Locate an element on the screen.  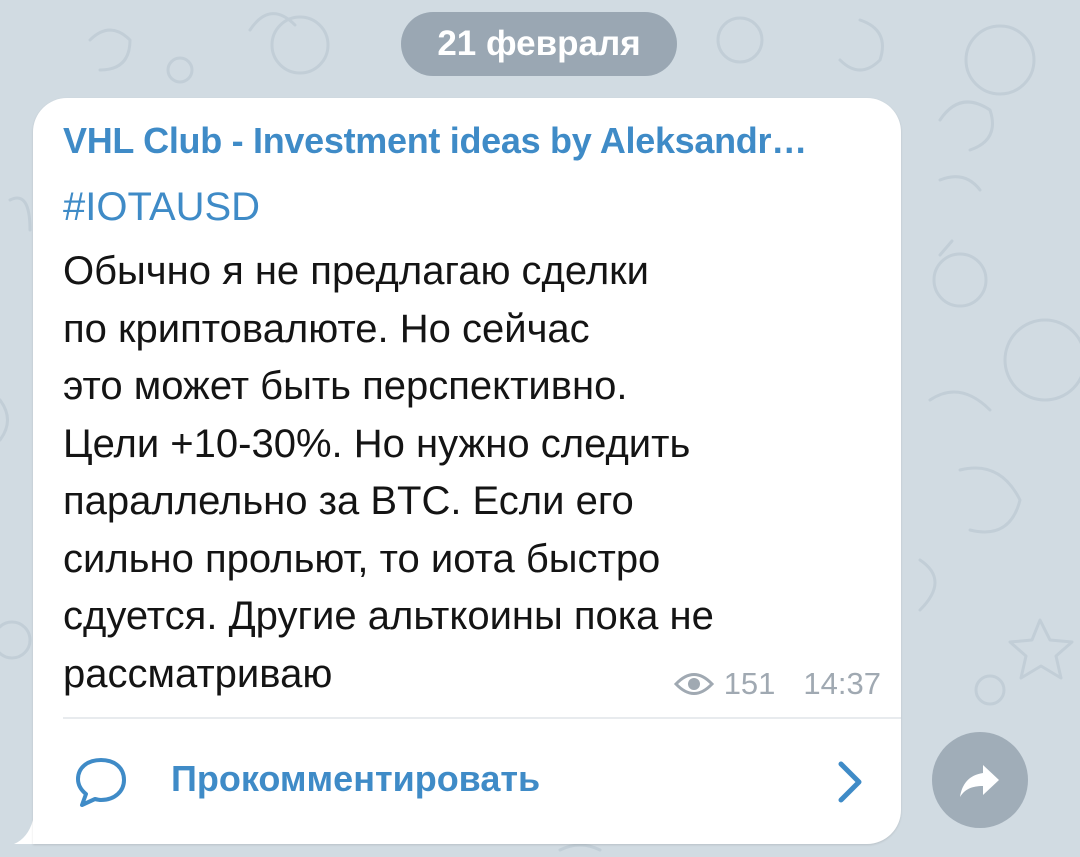
divider is located at coordinates (482, 718).